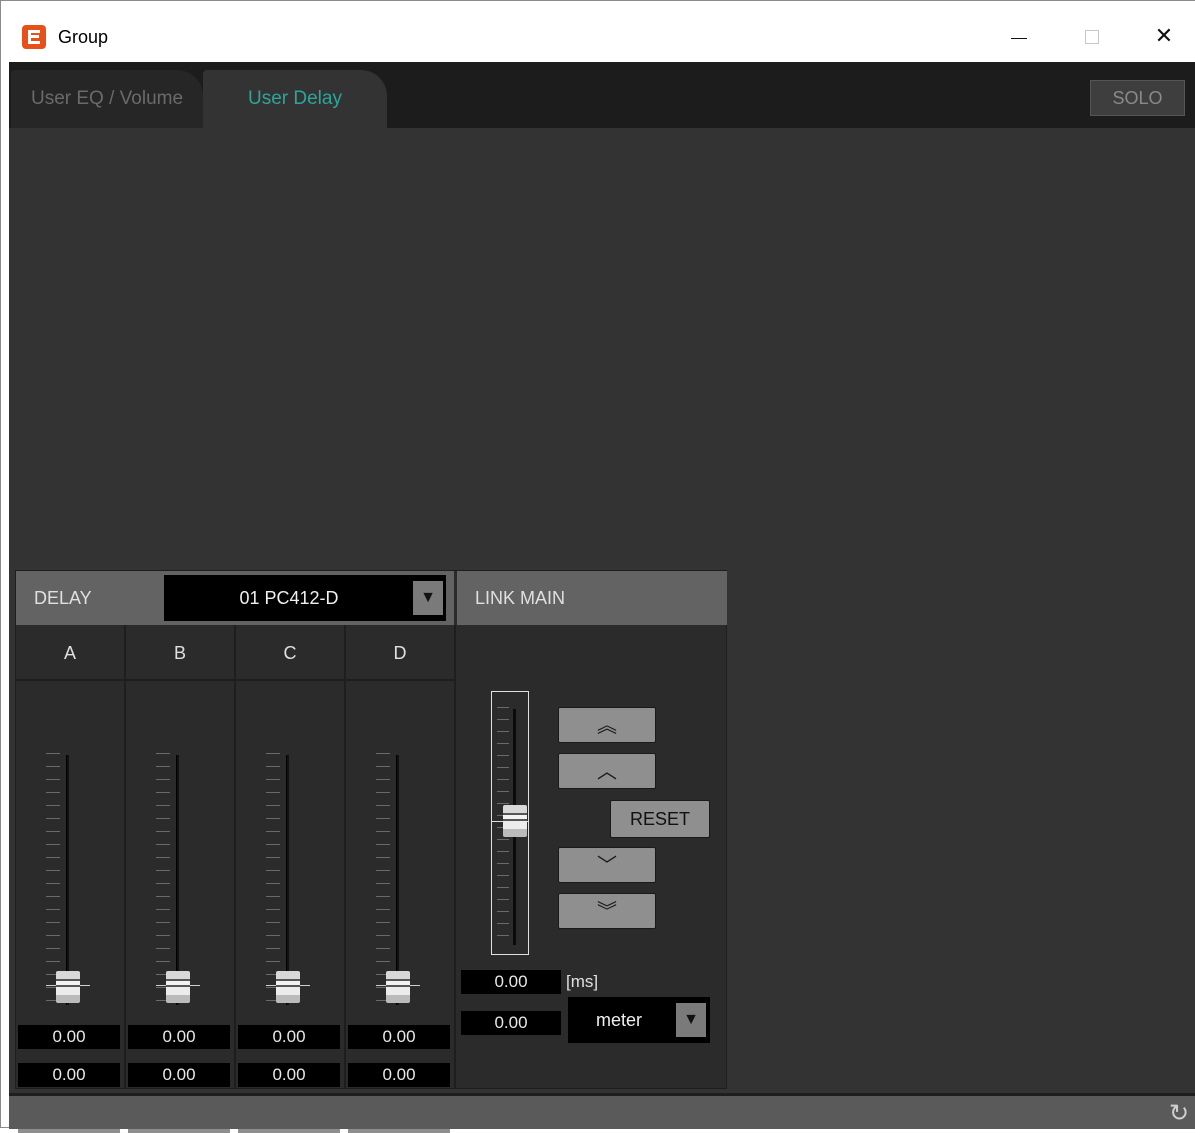  What do you see at coordinates (63, 598) in the screenshot?
I see `delay-header-label: DELAY` at bounding box center [63, 598].